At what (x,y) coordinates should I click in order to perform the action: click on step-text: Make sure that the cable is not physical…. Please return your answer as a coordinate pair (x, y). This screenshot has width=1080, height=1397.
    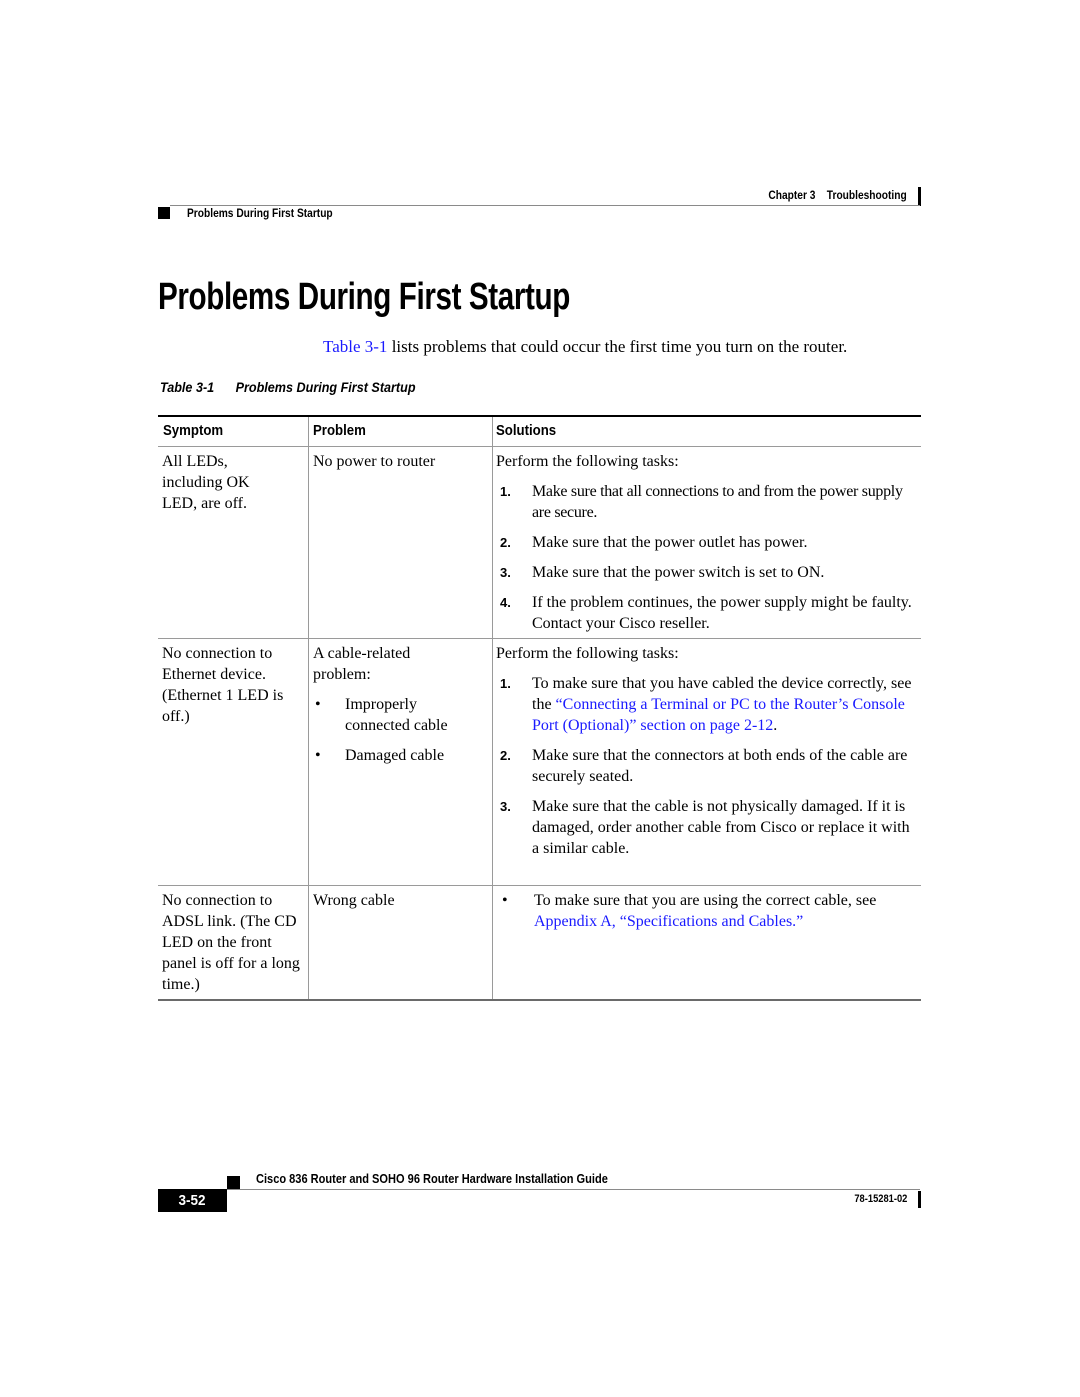
    Looking at the image, I should click on (721, 827).